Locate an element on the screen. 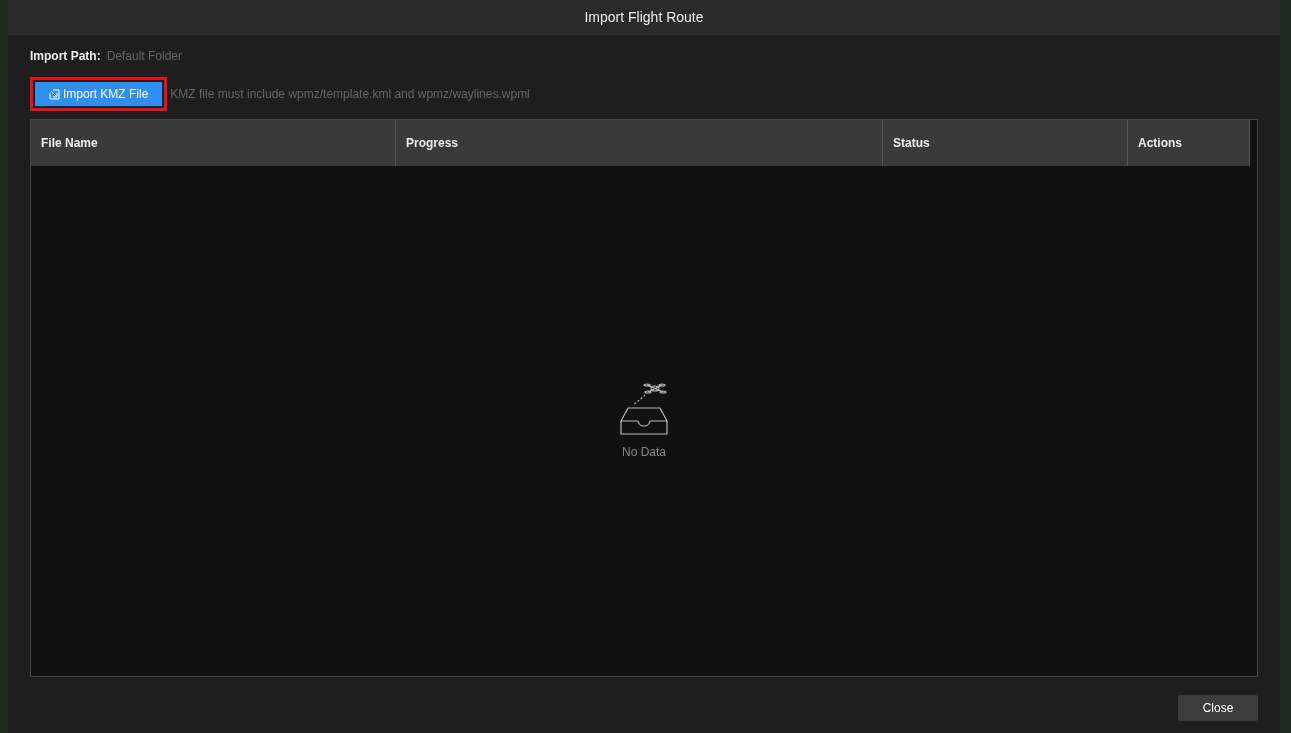 Image resolution: width=1291 pixels, height=733 pixels. import-icon is located at coordinates (54, 94).